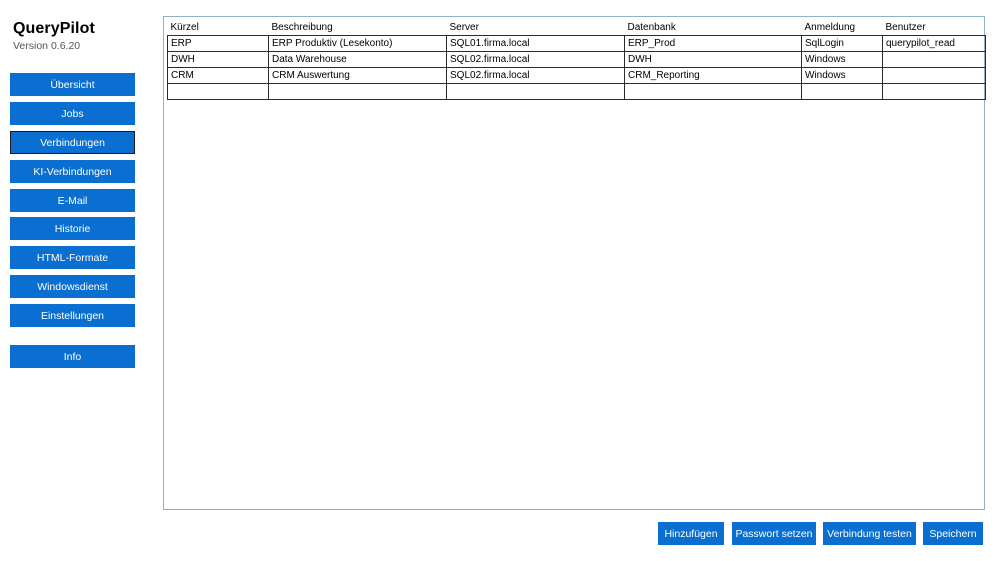  What do you see at coordinates (72, 171) in the screenshot?
I see `nav-item-ki-verbindungen: KI-Verbindungen` at bounding box center [72, 171].